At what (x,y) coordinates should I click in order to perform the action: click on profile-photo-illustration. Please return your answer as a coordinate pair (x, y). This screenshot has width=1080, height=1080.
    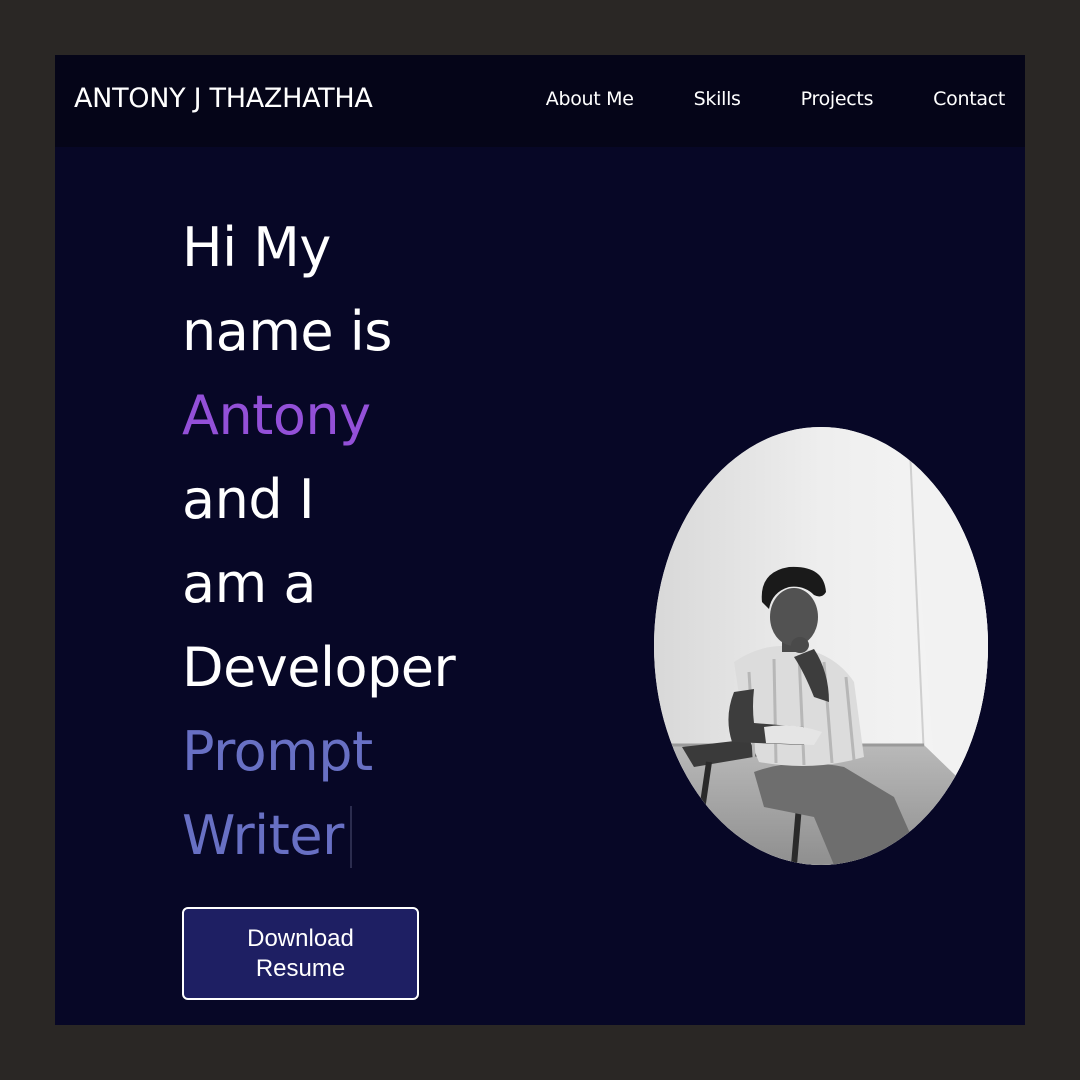
    Looking at the image, I should click on (821, 646).